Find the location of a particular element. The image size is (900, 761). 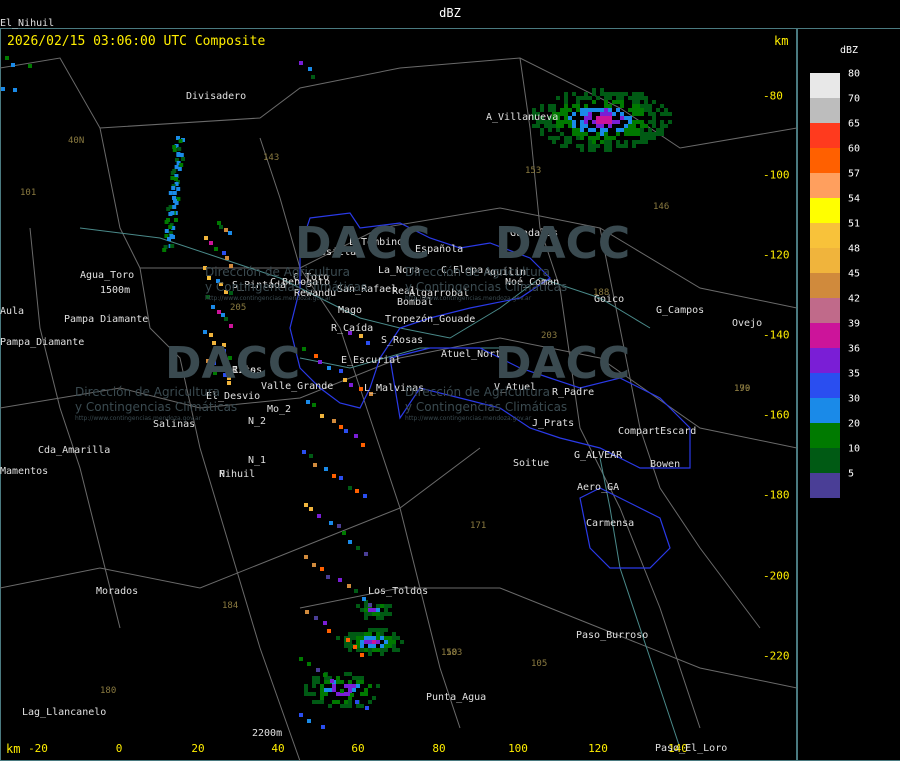

watermark-url: http://www.contingencias.mendoza.gov.ar is located at coordinates (138, 418).